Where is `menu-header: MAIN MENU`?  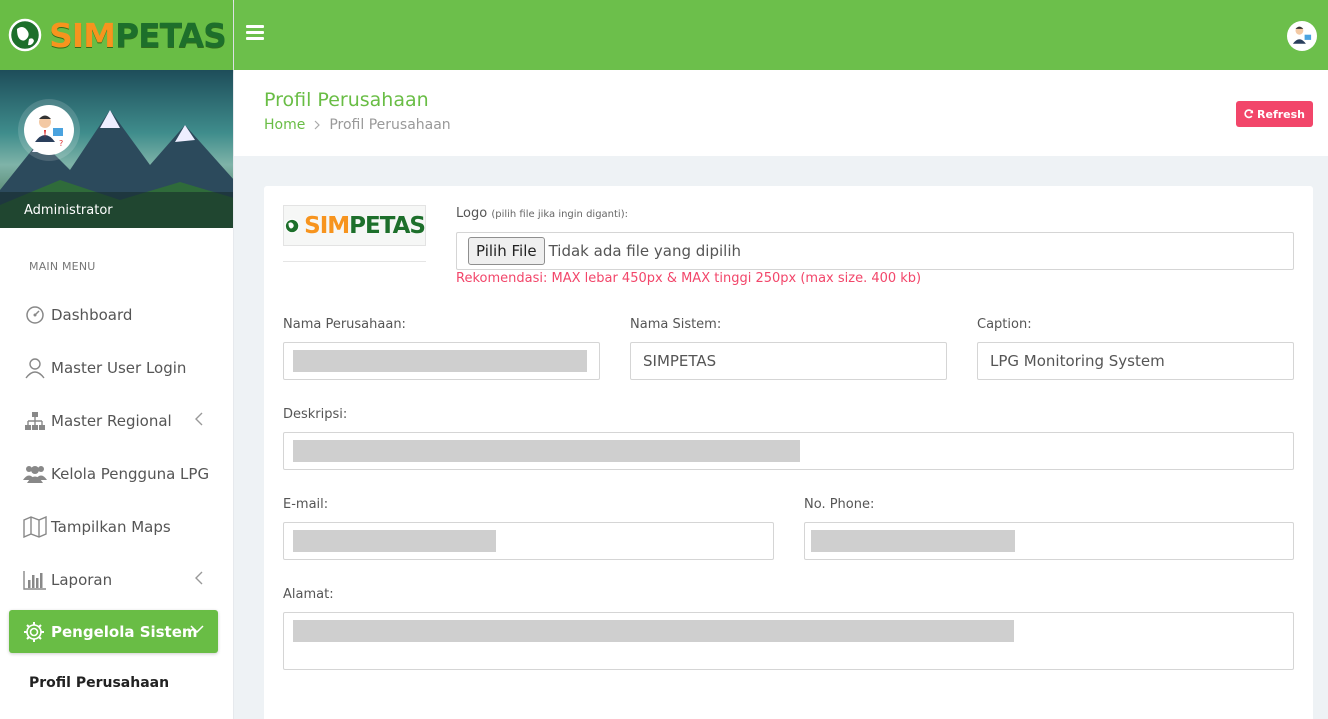 menu-header: MAIN MENU is located at coordinates (62, 266).